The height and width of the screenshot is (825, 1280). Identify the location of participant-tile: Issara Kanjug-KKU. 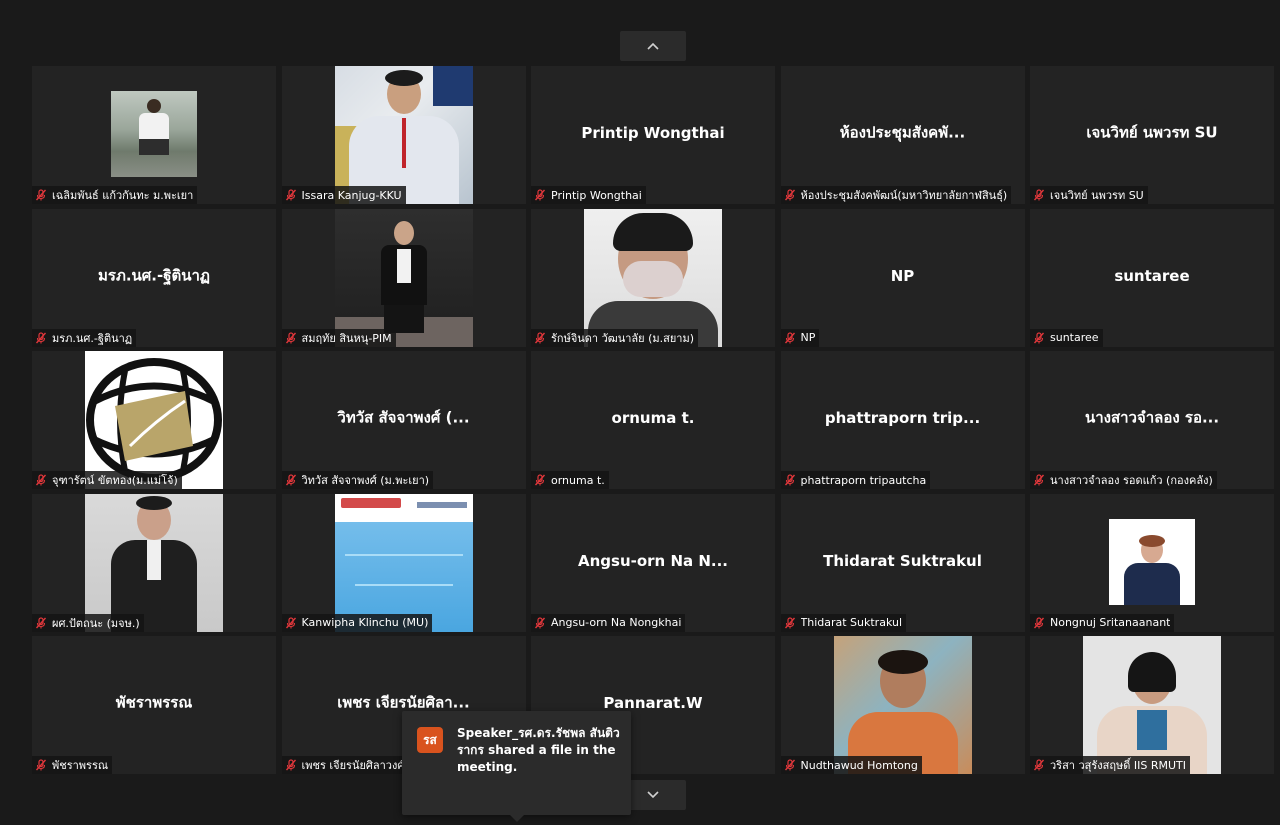
(403, 135).